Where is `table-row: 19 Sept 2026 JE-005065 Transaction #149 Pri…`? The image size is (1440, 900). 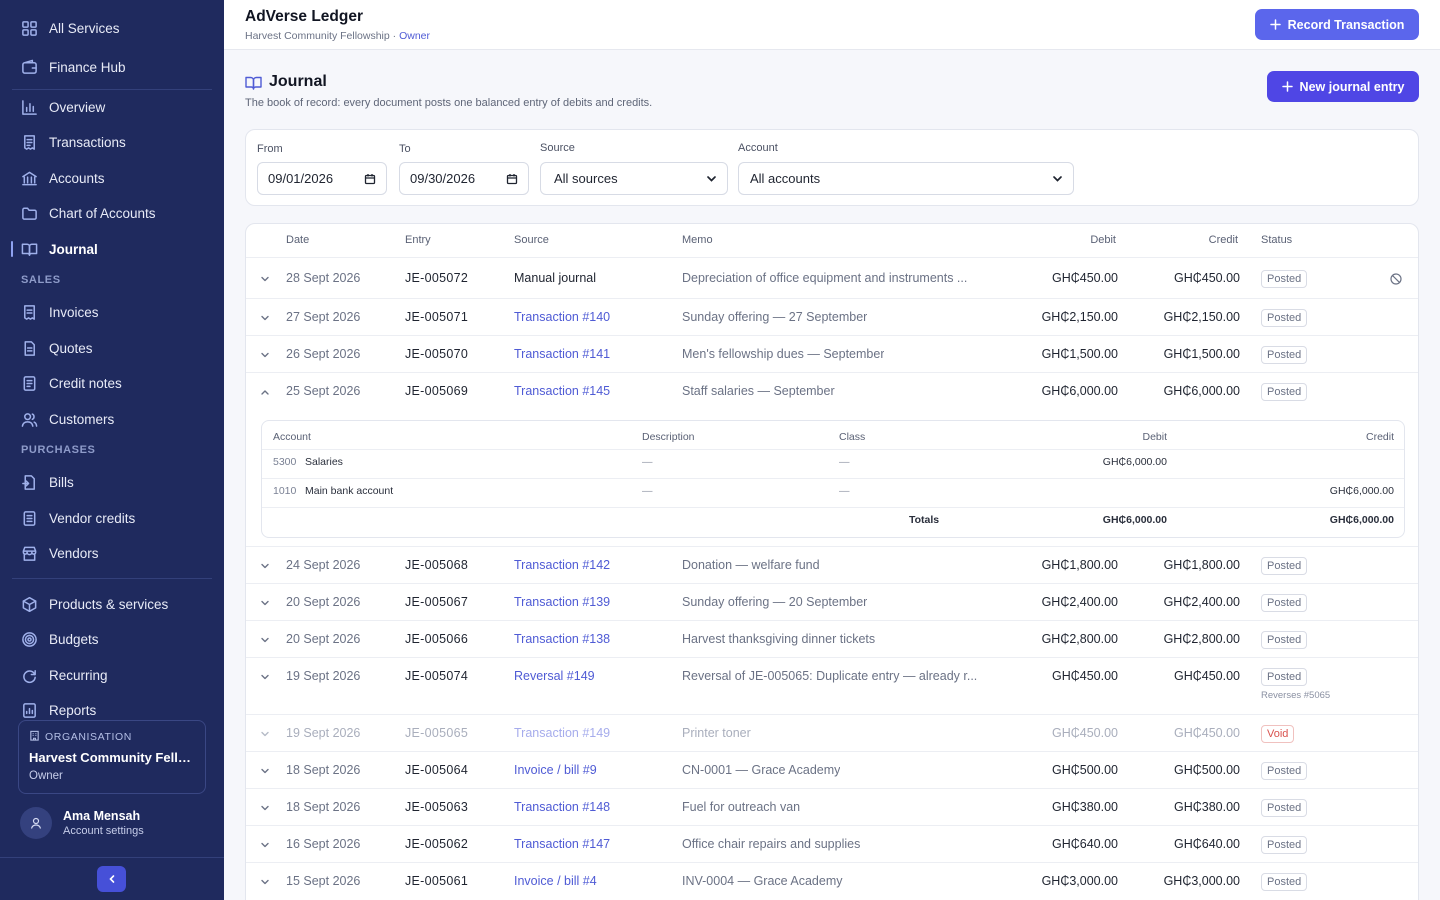
table-row: 19 Sept 2026 JE-005065 Transaction #149 Pri… is located at coordinates (832, 732).